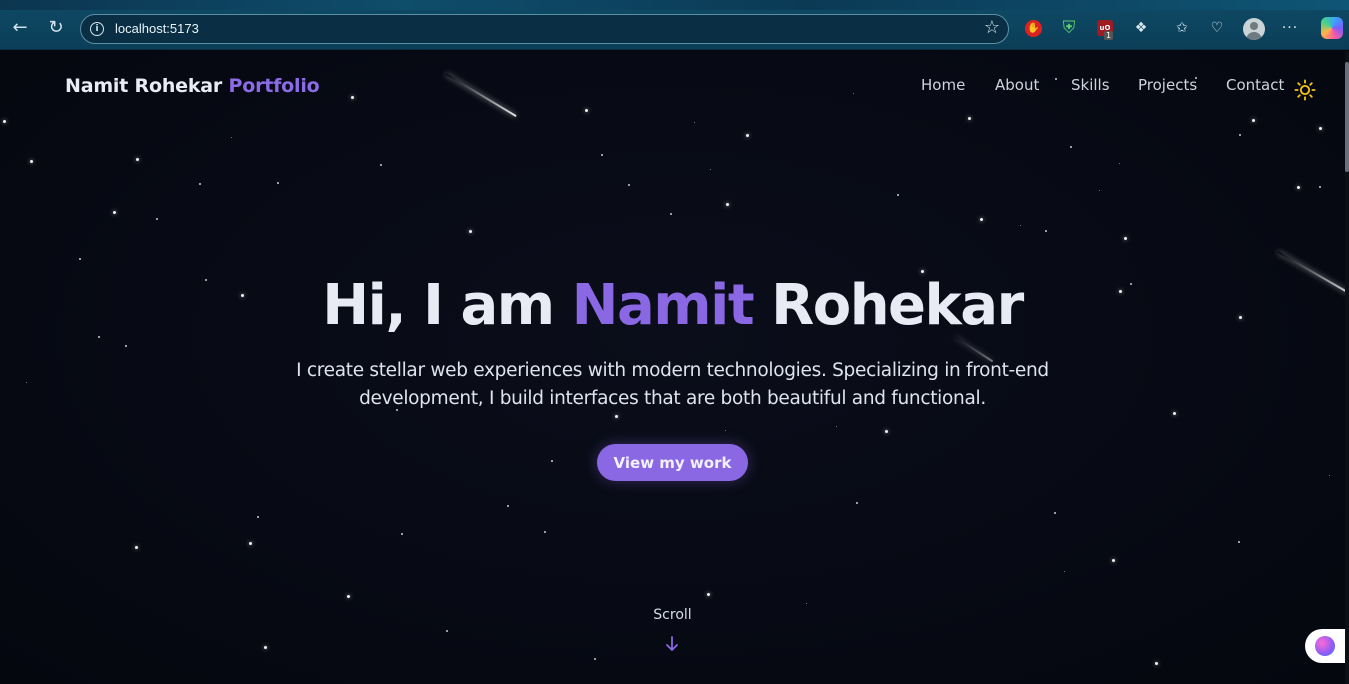  What do you see at coordinates (1033, 28) in the screenshot?
I see `adblock-icon: ✋` at bounding box center [1033, 28].